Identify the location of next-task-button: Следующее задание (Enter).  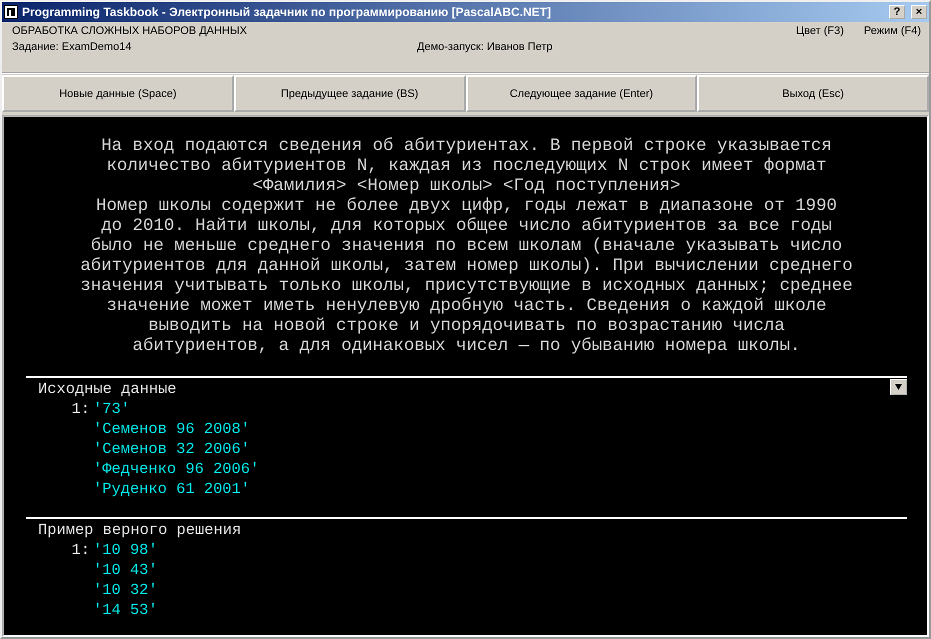
(582, 93).